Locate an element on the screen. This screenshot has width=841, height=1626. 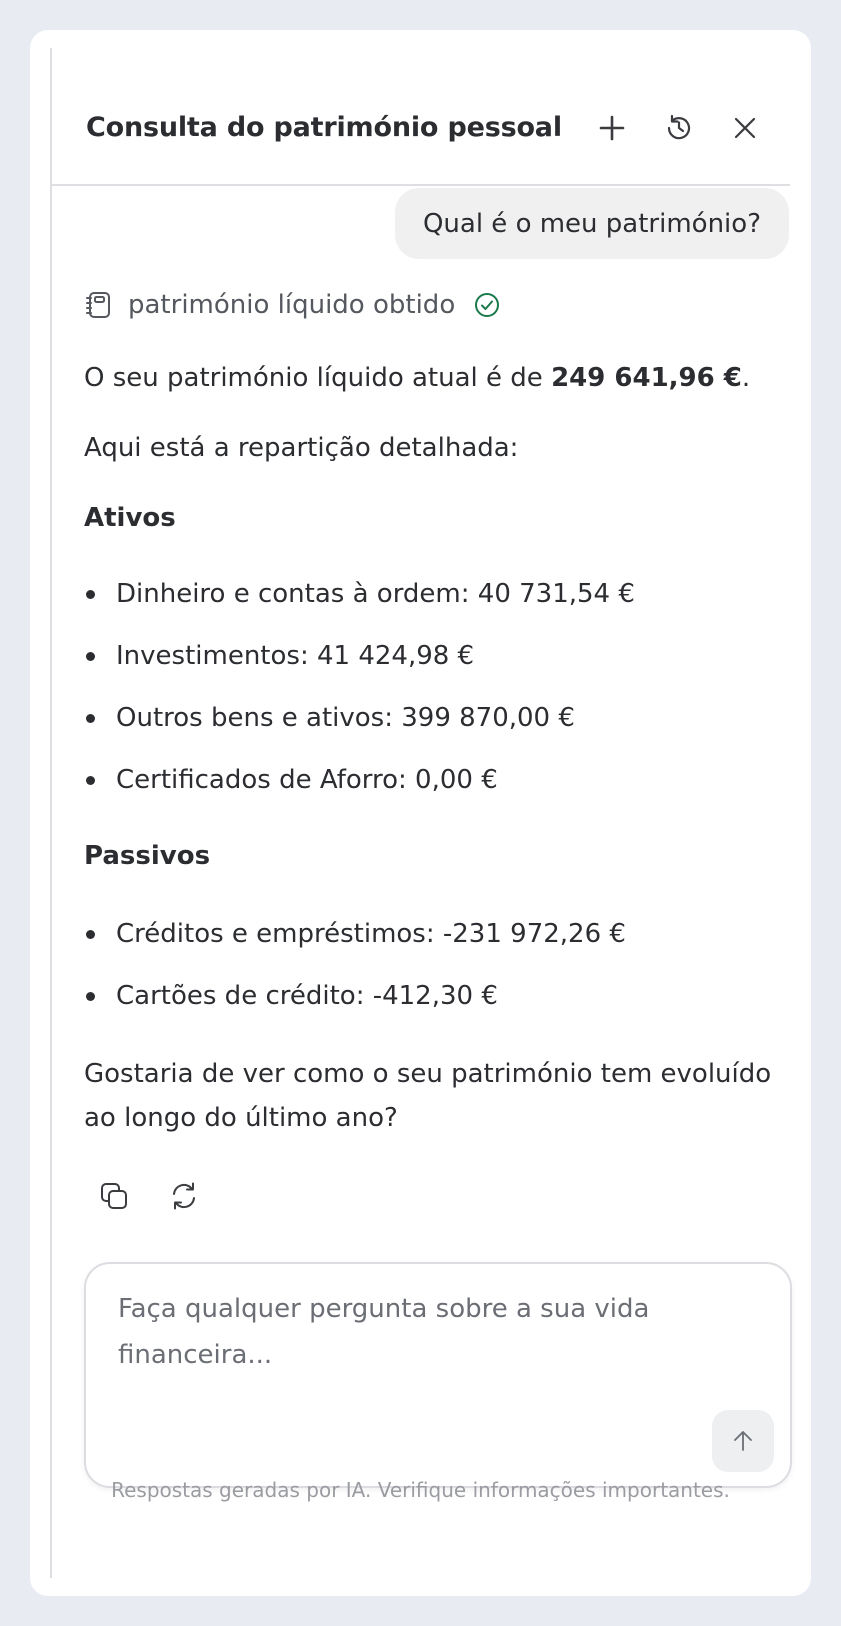
copy-icon is located at coordinates (114, 1196).